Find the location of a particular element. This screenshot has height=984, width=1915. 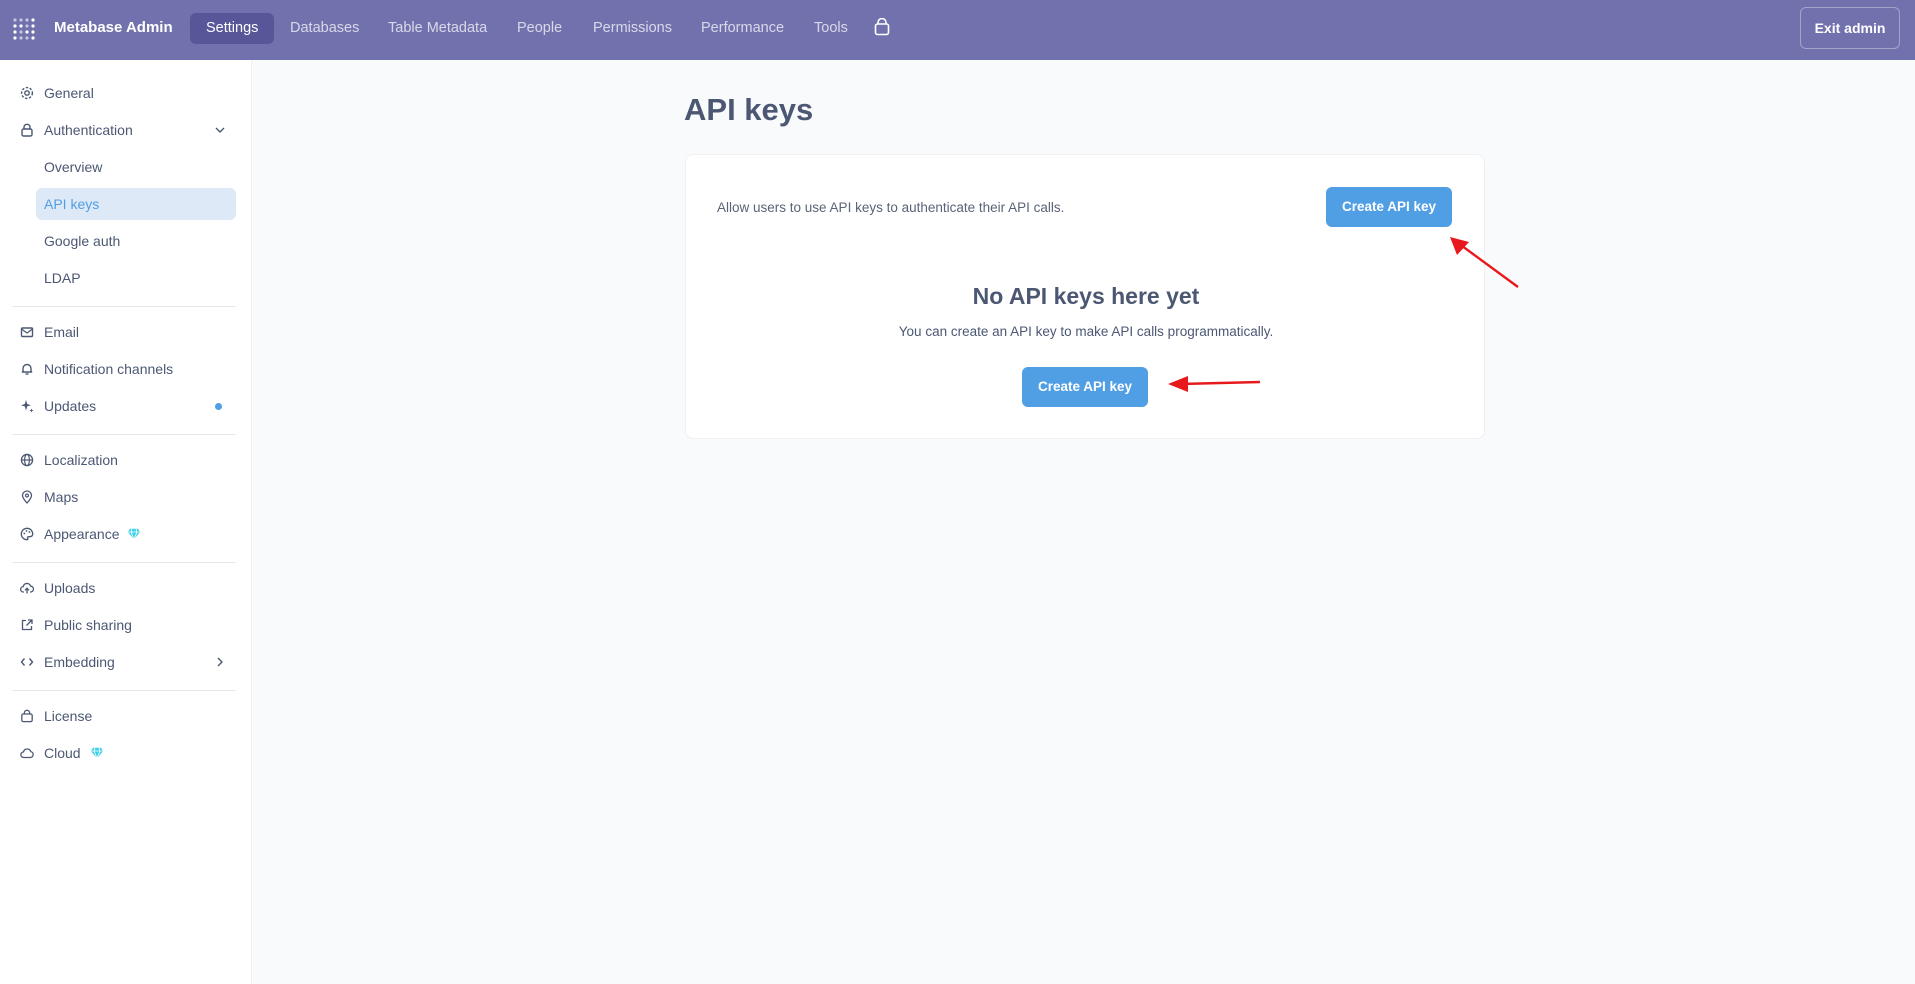

sidebar-item-notification-channels: Notification channels is located at coordinates (124, 369).